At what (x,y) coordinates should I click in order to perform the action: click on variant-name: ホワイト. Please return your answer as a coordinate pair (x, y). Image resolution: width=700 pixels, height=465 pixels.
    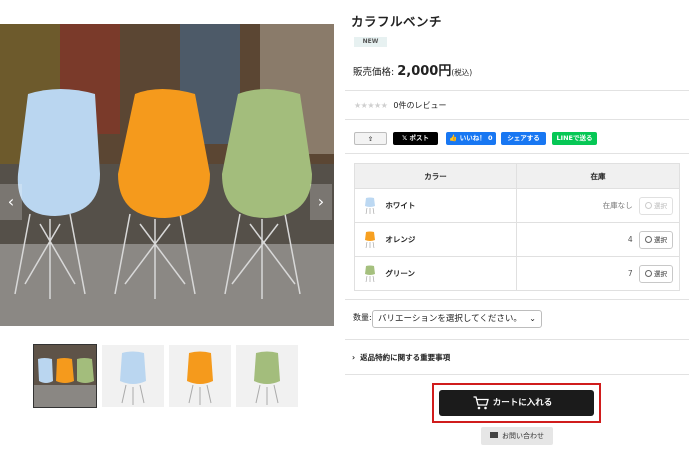
    Looking at the image, I should click on (400, 205).